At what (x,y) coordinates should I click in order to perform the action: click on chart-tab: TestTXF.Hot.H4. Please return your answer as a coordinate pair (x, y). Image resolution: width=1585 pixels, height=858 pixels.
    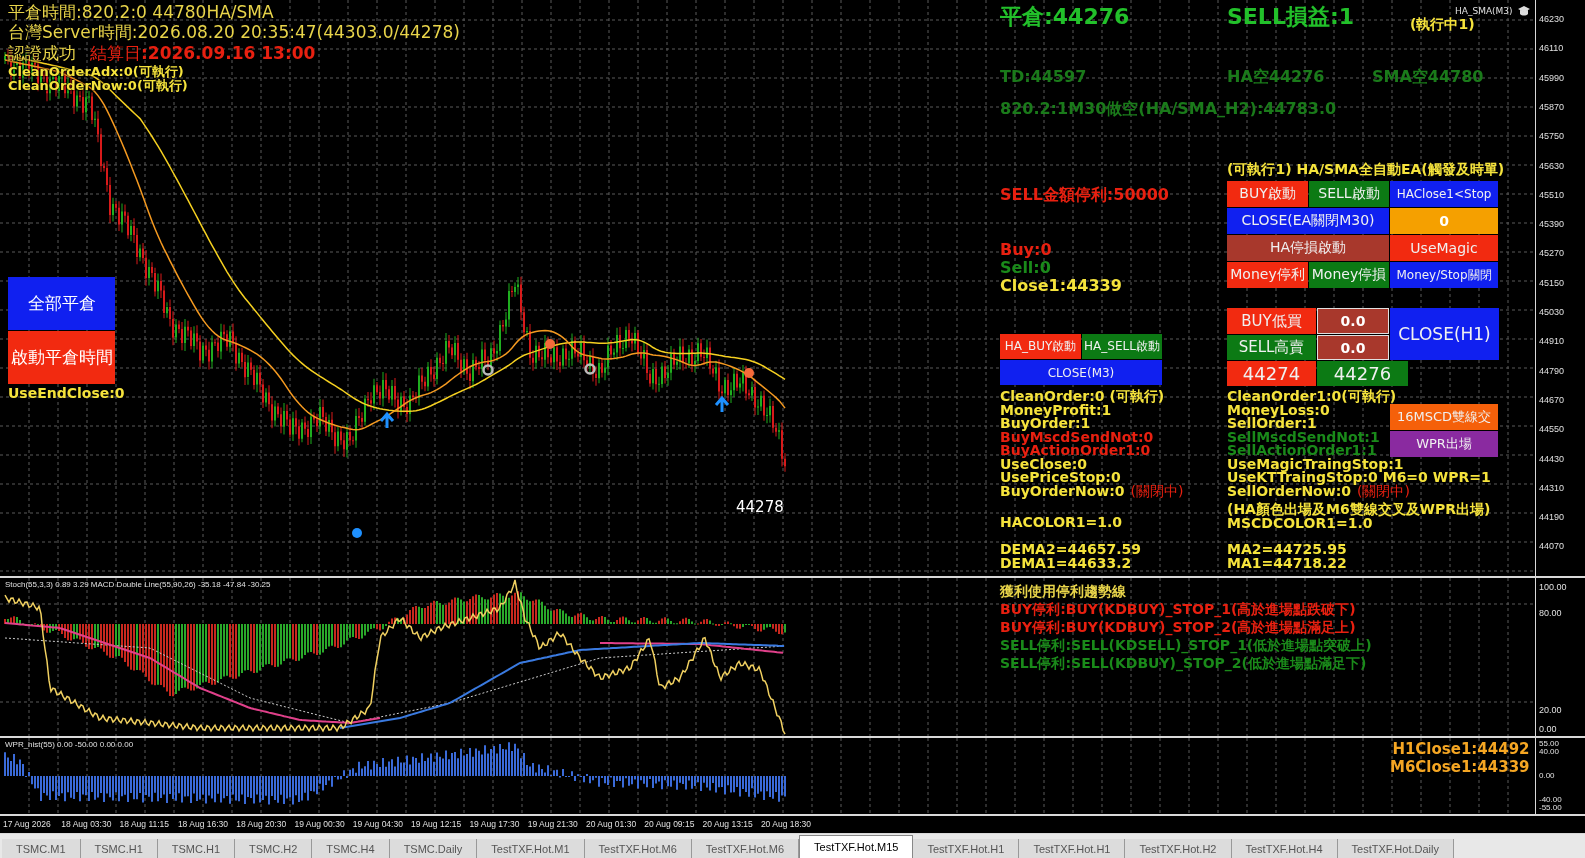
    Looking at the image, I should click on (1284, 848).